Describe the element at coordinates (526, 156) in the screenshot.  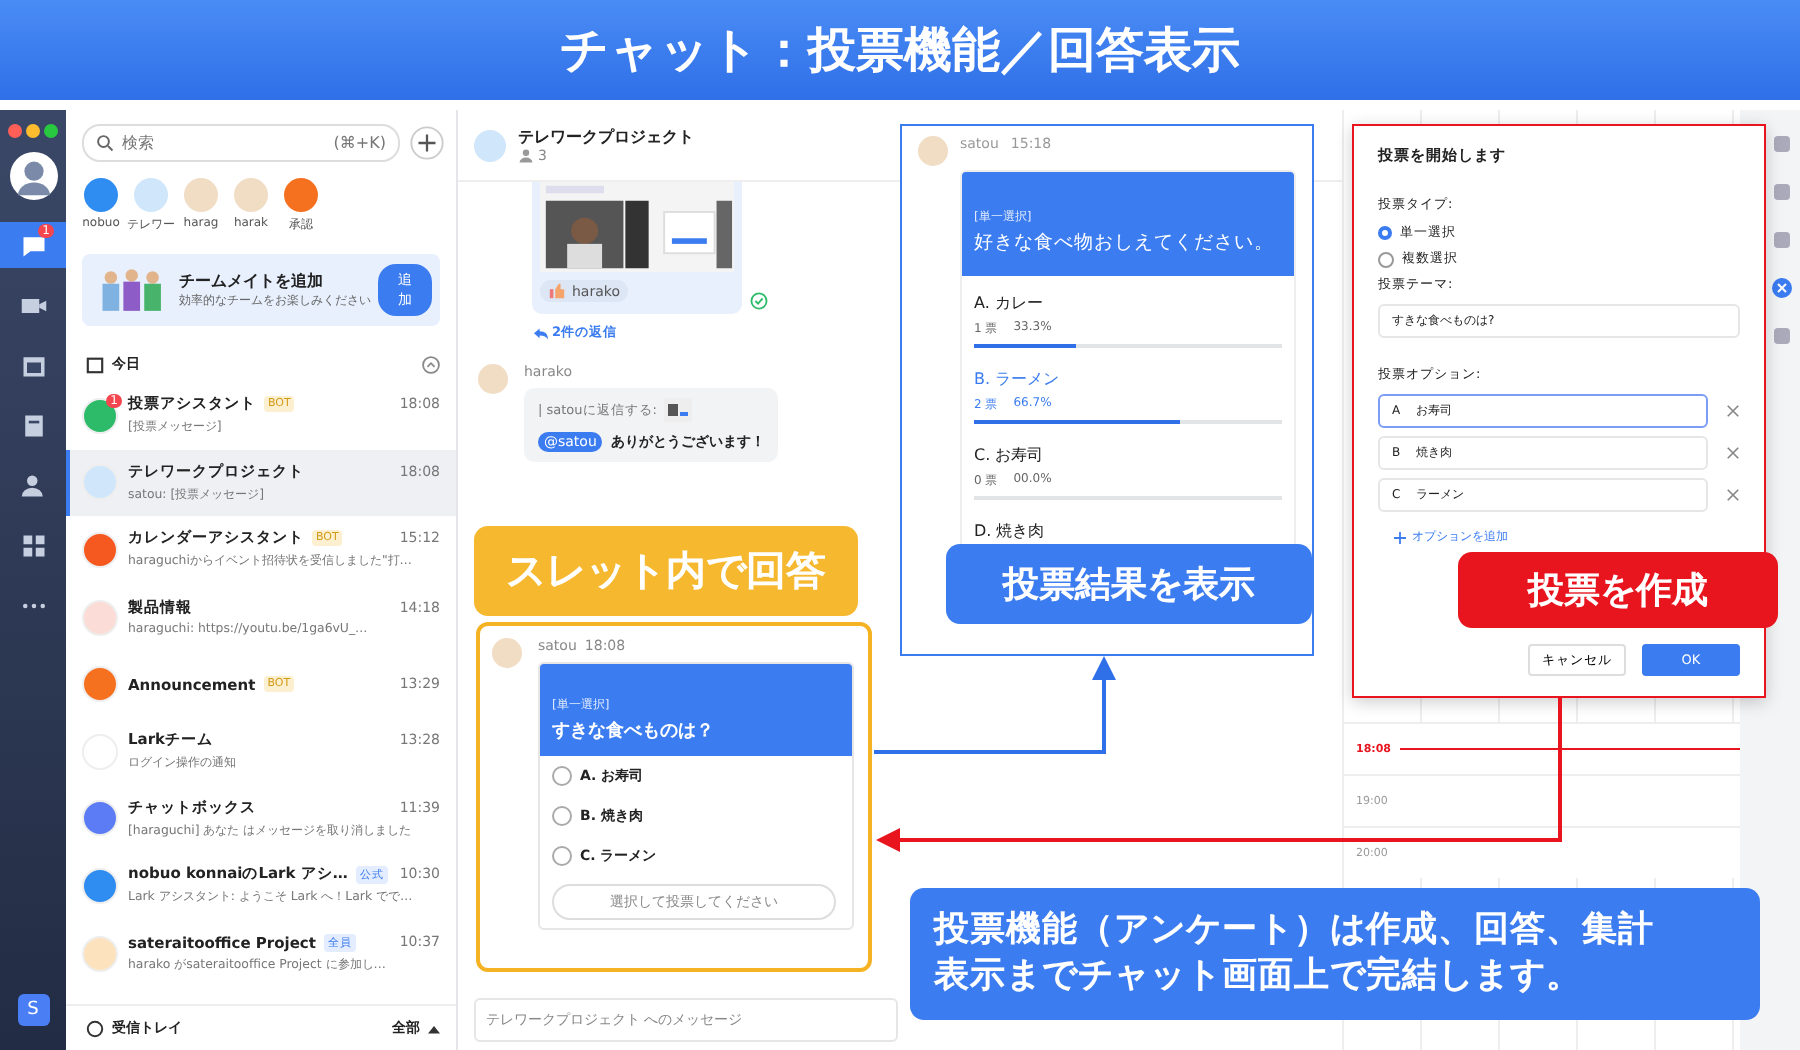
I see `members-icon` at that location.